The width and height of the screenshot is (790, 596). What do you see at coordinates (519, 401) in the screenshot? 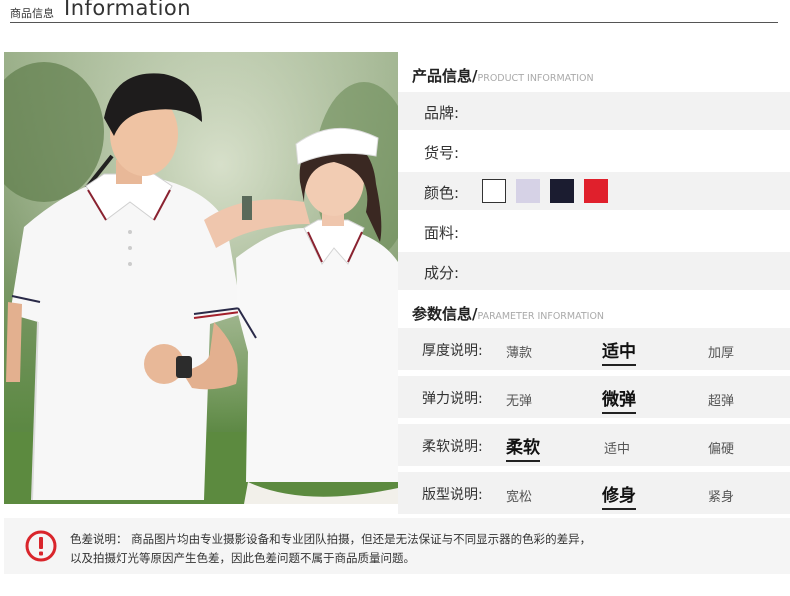
I see `param-option: 无弹` at bounding box center [519, 401].